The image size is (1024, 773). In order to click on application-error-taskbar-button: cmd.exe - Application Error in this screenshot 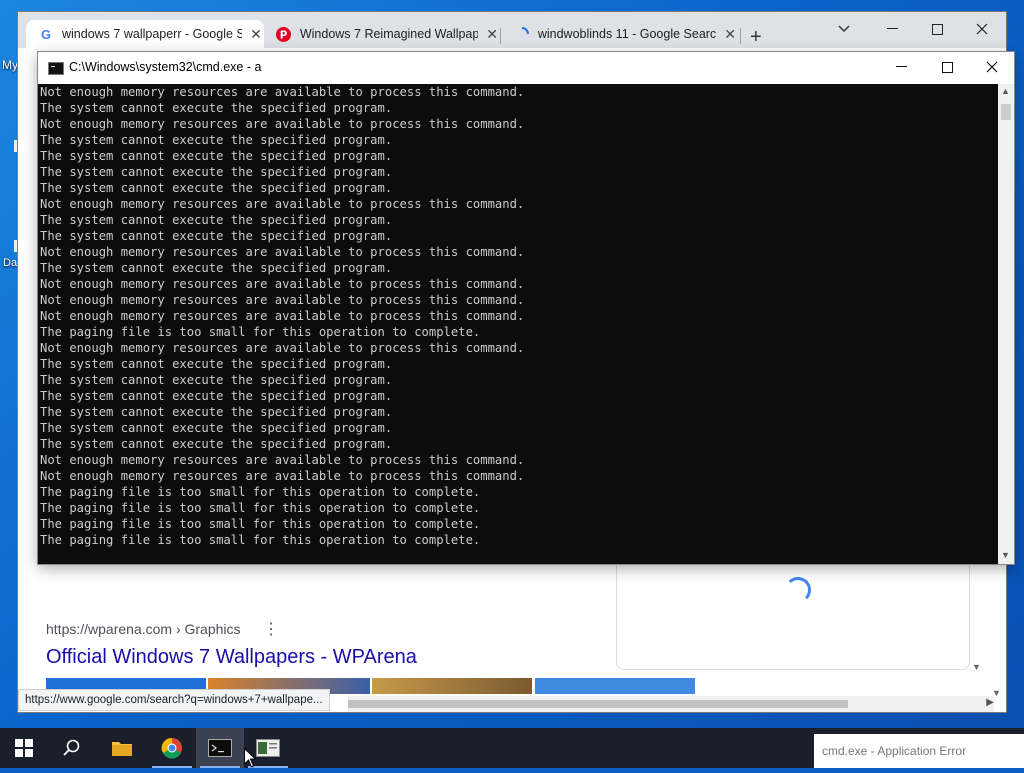, I will do `click(919, 751)`.